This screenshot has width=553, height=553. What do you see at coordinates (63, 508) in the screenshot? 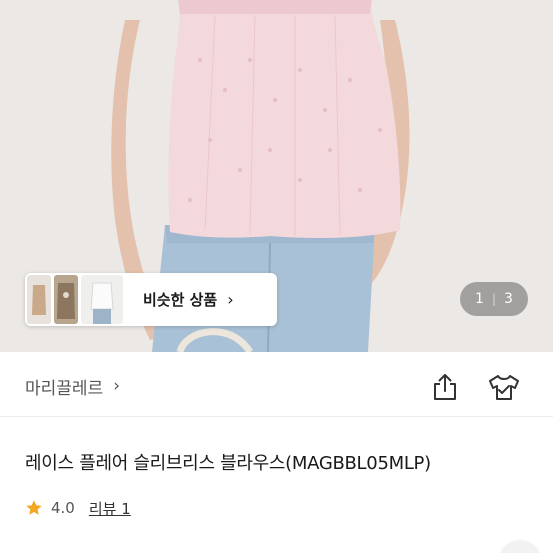
I see `rating-value: 4.0` at bounding box center [63, 508].